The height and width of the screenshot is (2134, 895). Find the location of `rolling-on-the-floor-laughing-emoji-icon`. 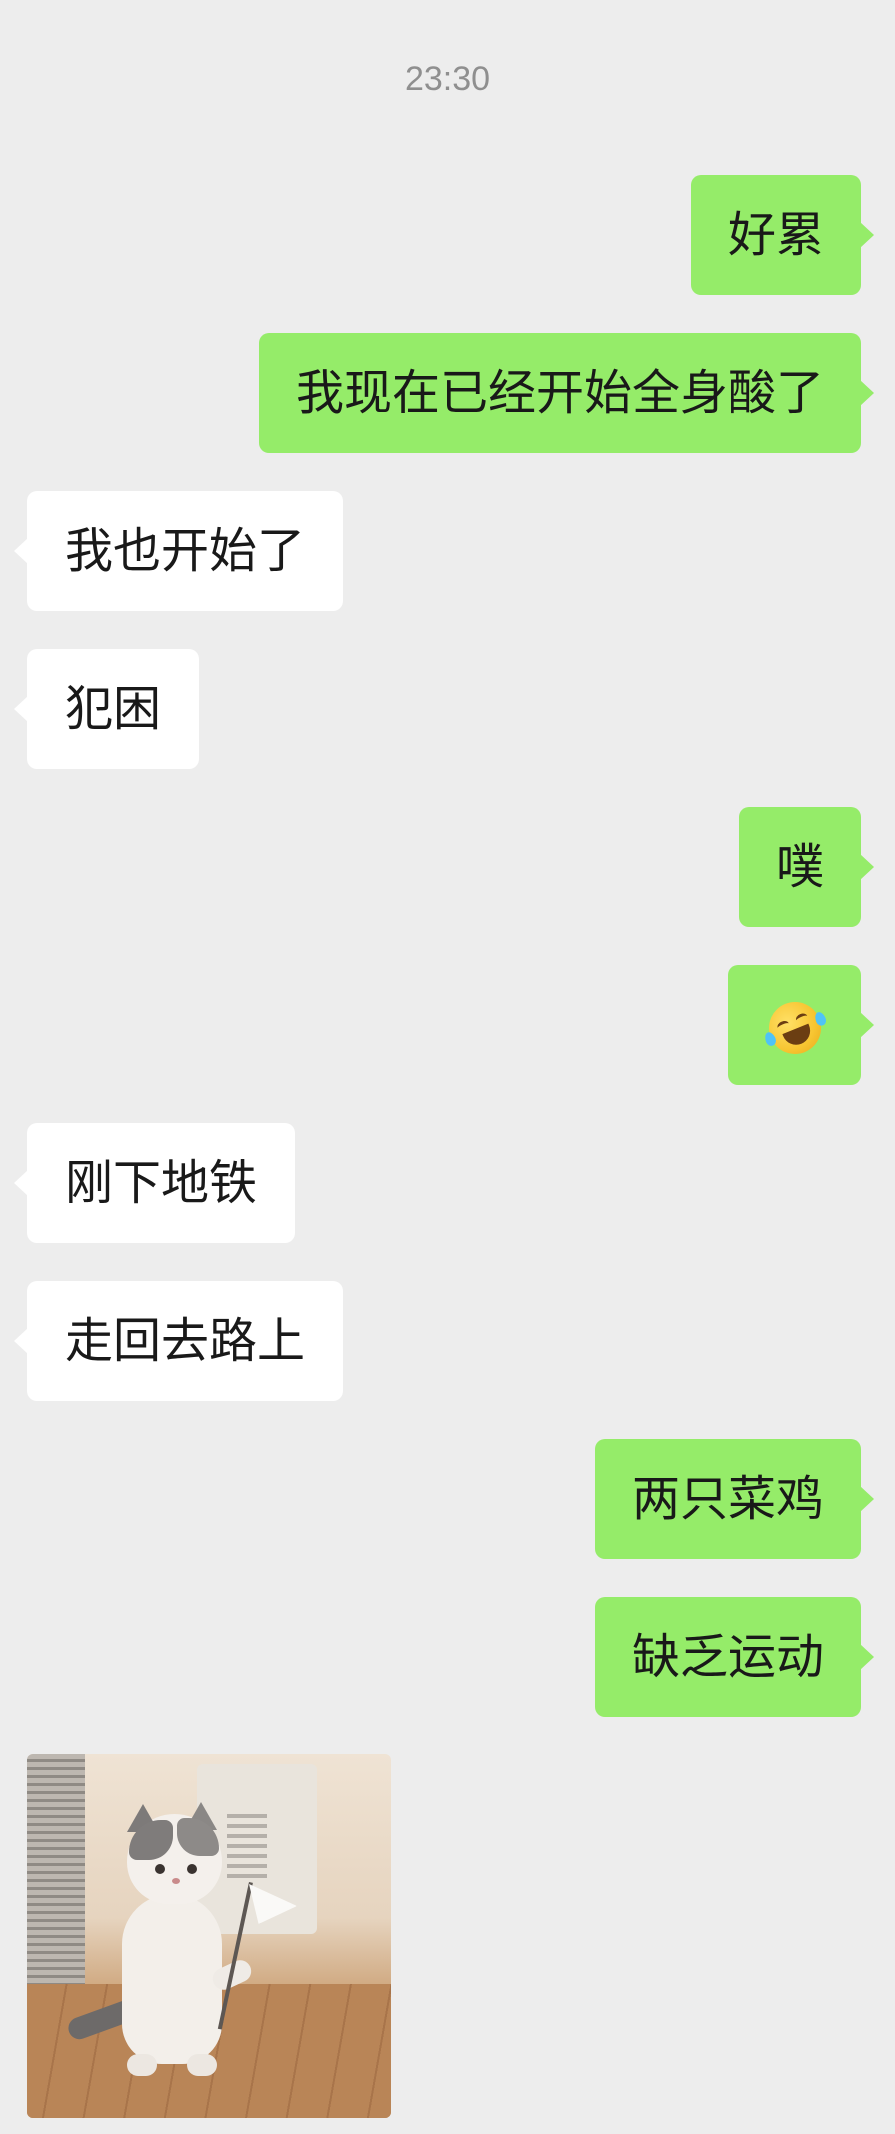

rolling-on-the-floor-laughing-emoji-icon is located at coordinates (794, 1028).